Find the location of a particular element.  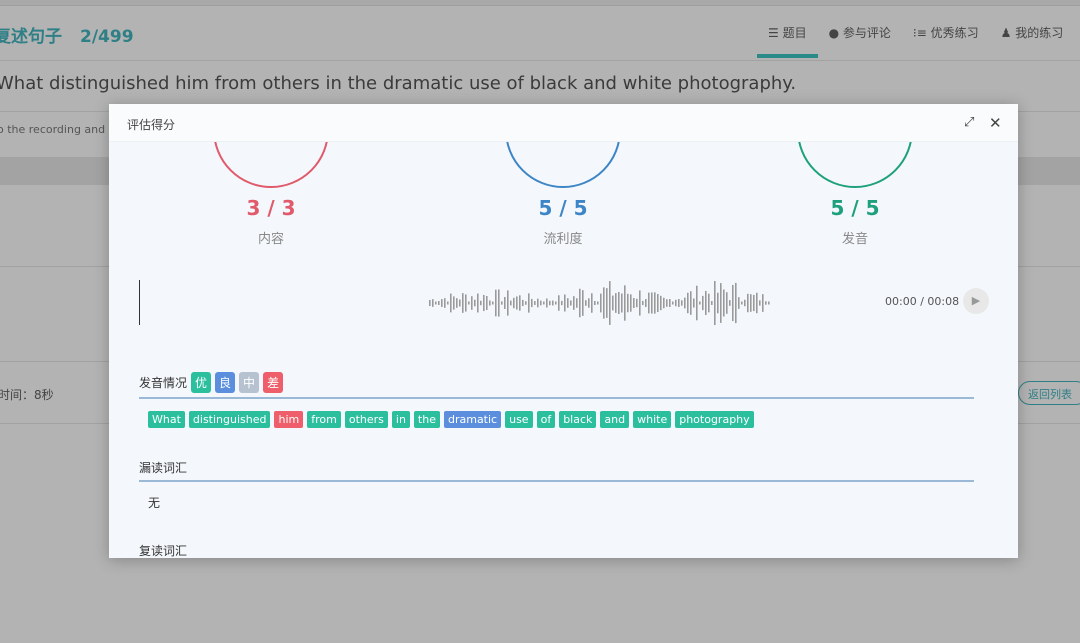

legend-badge: 优 is located at coordinates (201, 382).